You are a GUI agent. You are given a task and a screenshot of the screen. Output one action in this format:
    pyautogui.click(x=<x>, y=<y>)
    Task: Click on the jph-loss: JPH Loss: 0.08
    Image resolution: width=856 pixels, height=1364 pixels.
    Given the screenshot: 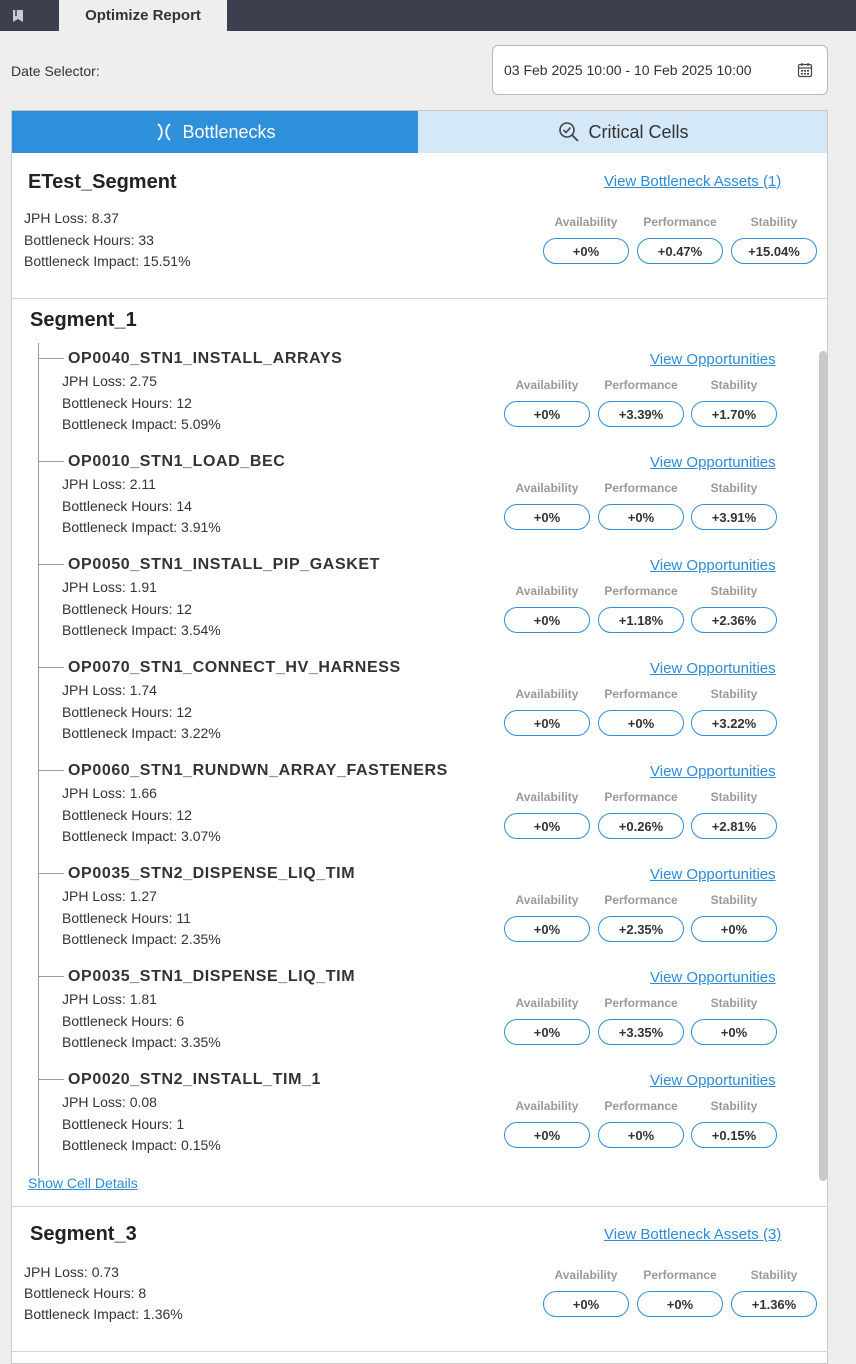 What is the action you would take?
    pyautogui.click(x=109, y=1102)
    